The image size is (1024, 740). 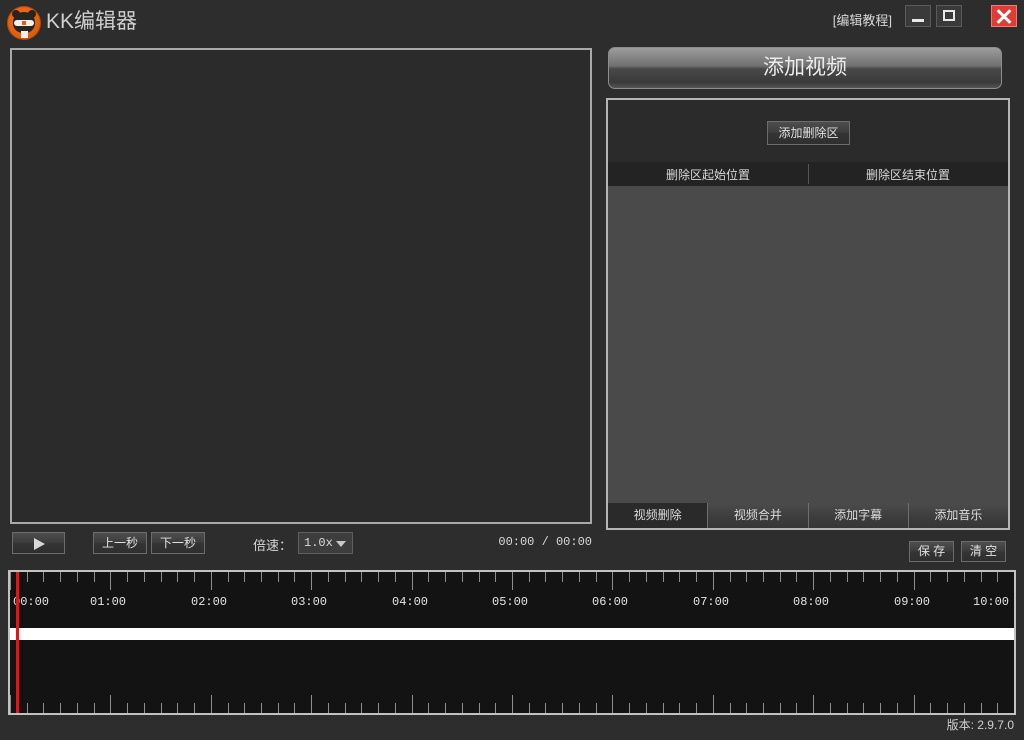 I want to click on tab-video-delete: 视频删除, so click(x=658, y=515).